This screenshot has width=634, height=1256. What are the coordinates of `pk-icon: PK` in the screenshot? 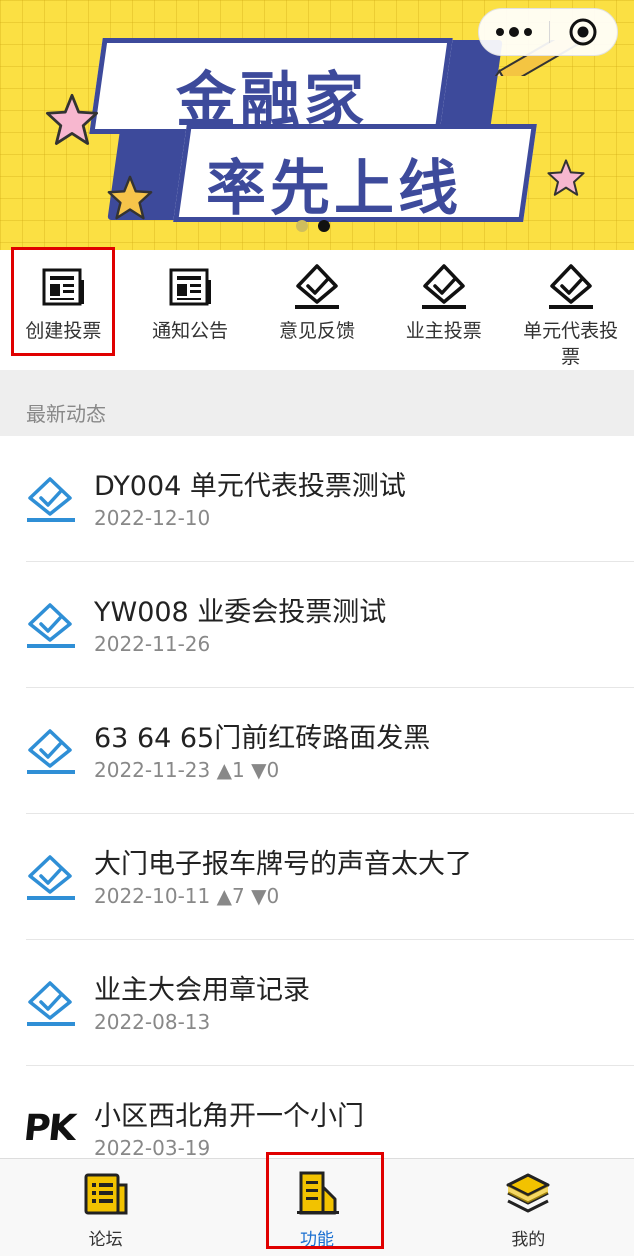 It's located at (49, 1128).